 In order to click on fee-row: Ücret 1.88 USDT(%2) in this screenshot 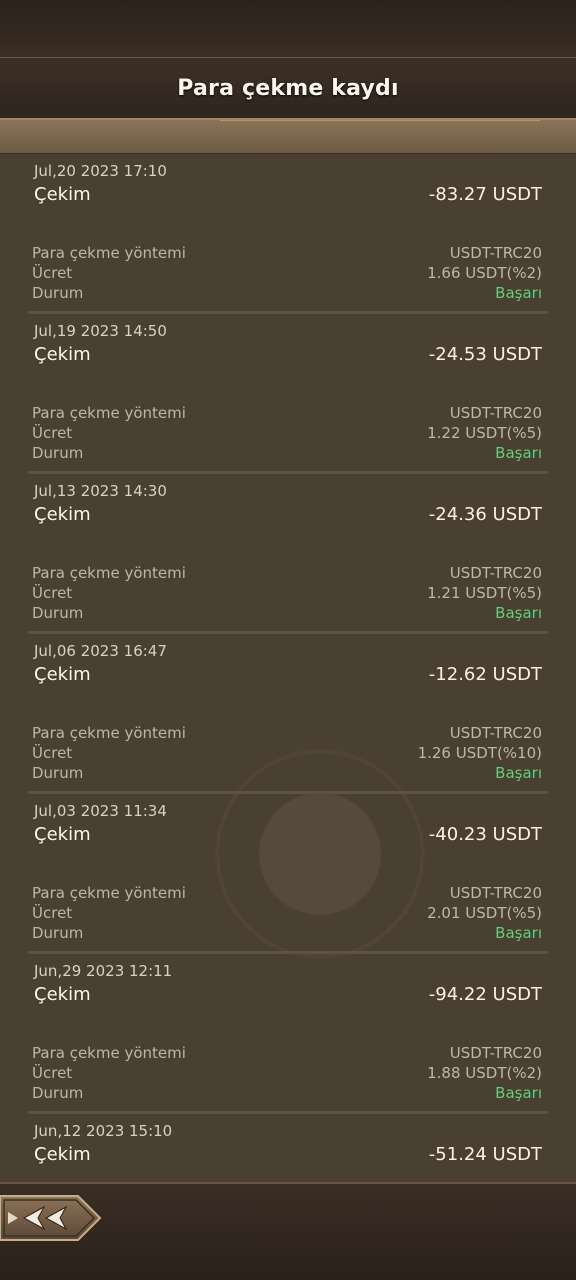, I will do `click(287, 1073)`.